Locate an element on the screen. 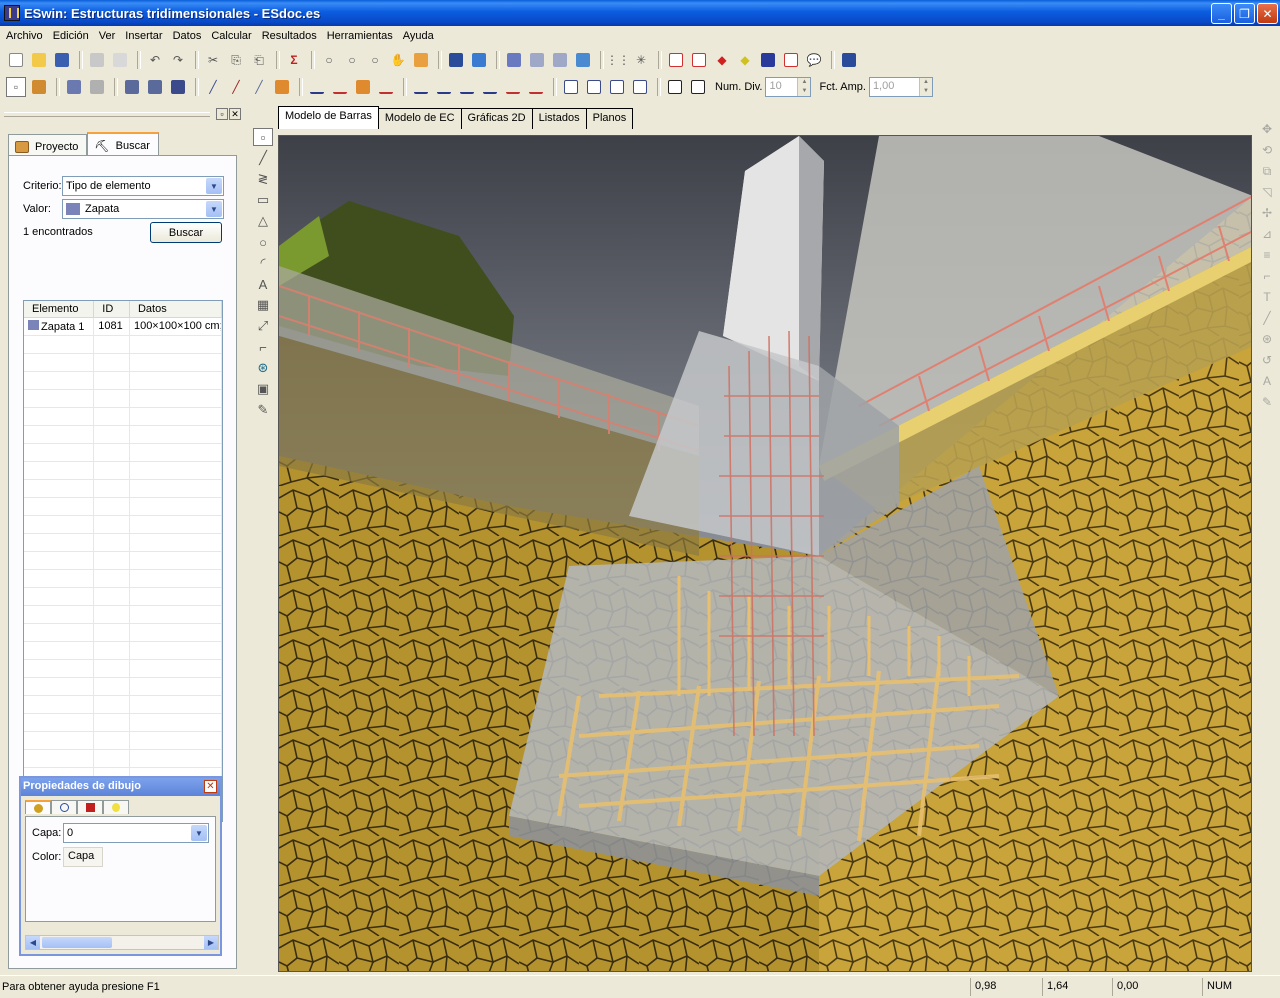  view-6-icon is located at coordinates (536, 87).